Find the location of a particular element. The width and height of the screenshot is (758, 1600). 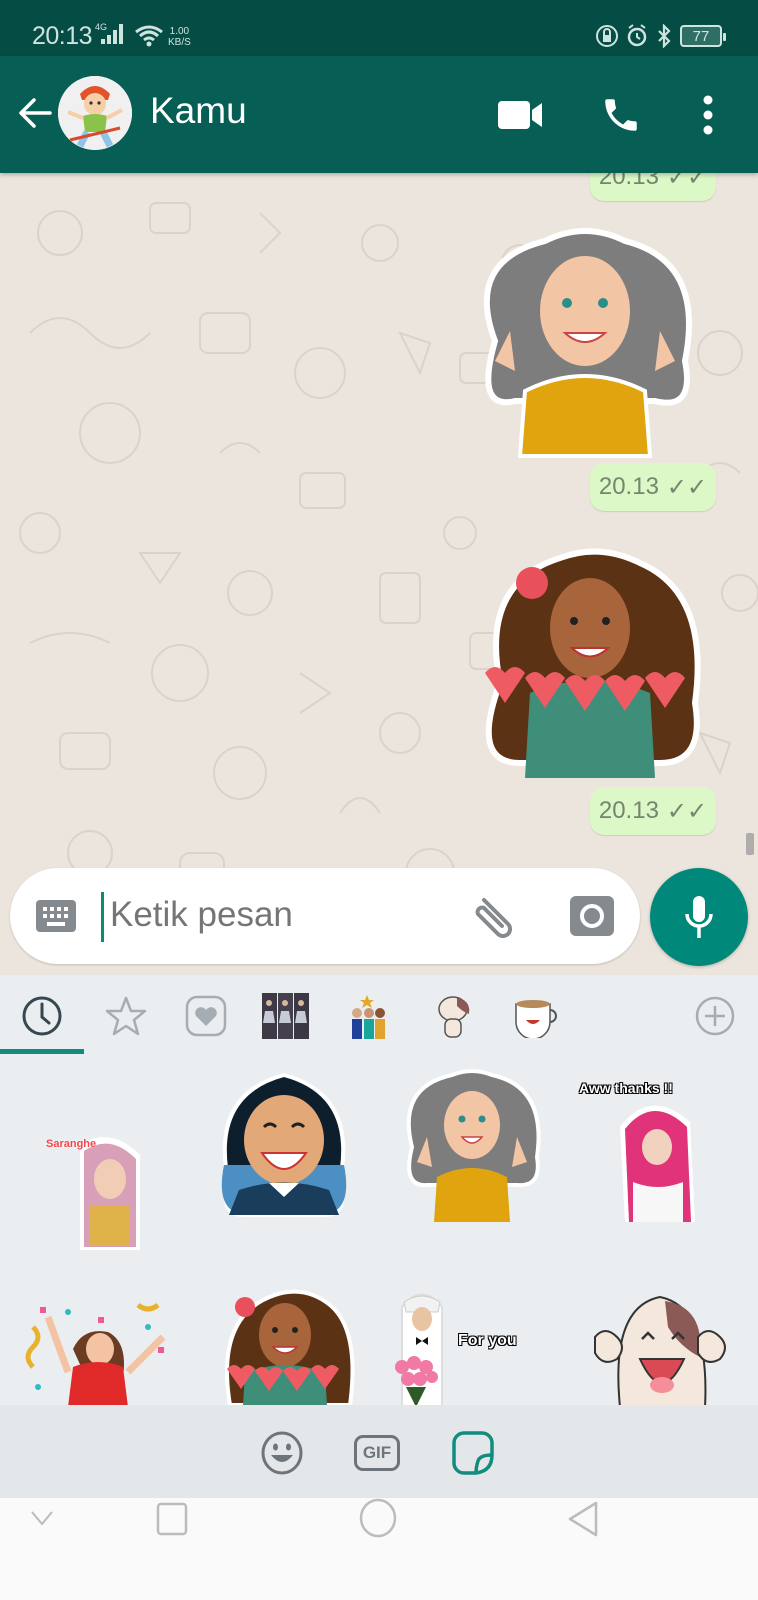

sticker-curly-gray-hair-woman is located at coordinates (472, 1147).